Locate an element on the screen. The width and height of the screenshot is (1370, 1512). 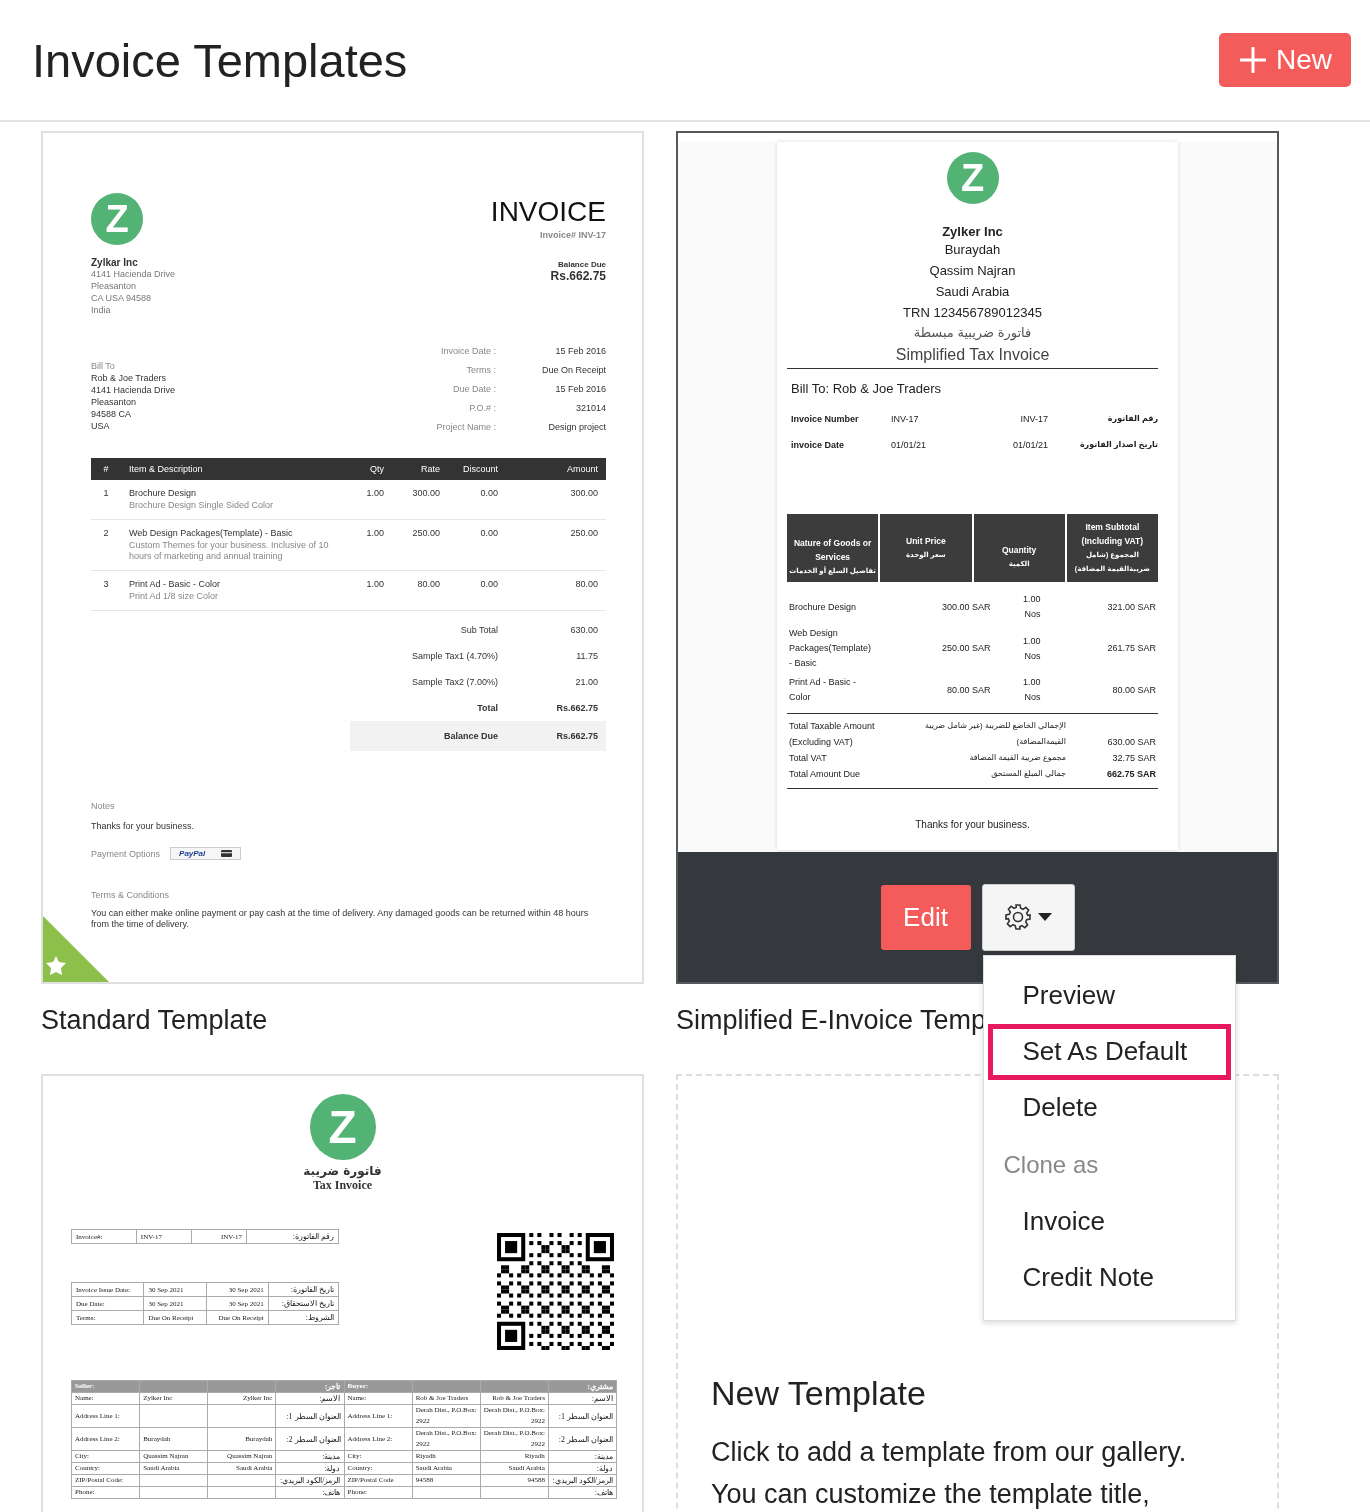
total-label: Balance Due is located at coordinates (470, 736).